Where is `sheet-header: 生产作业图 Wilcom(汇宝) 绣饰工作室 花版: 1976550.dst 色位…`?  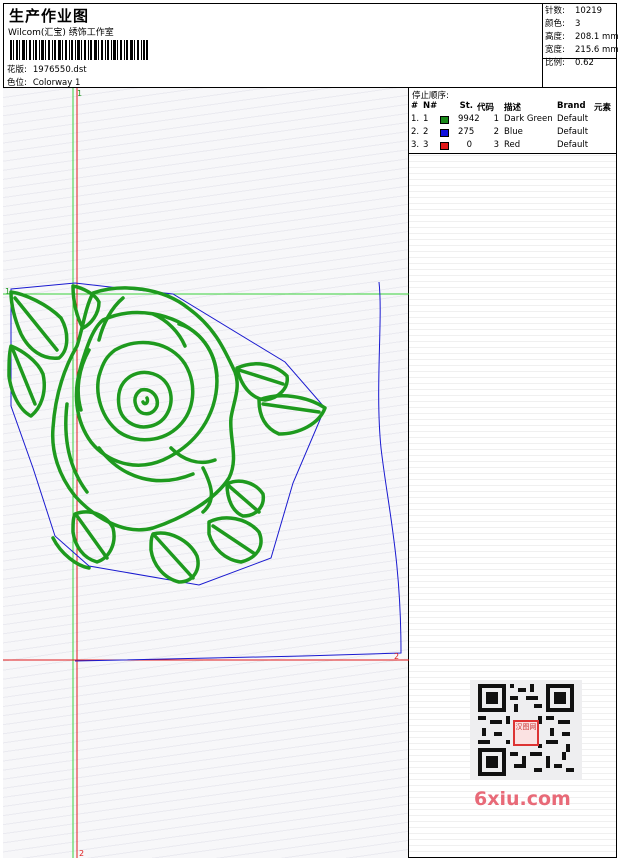 sheet-header: 生产作业图 Wilcom(汇宝) 绣饰工作室 花版: 1976550.dst 色位… is located at coordinates (311, 45).